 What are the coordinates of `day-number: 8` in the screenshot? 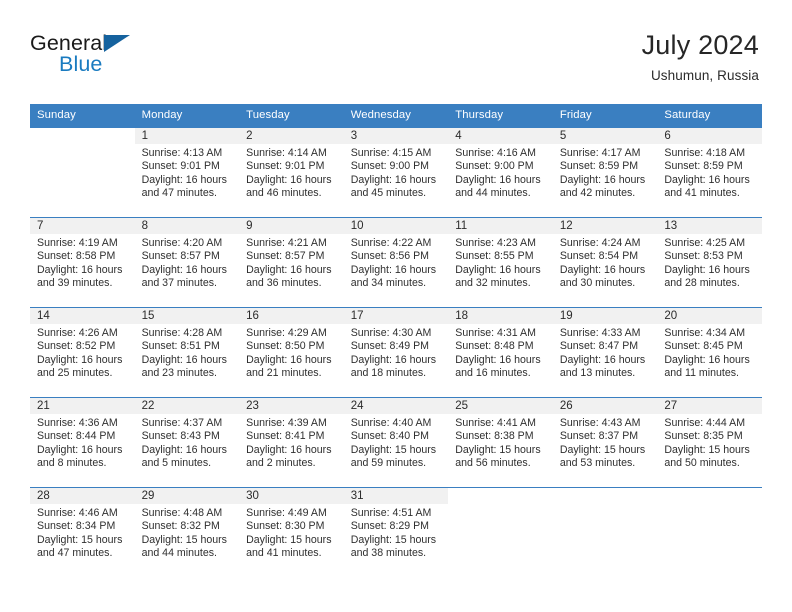 It's located at (187, 226).